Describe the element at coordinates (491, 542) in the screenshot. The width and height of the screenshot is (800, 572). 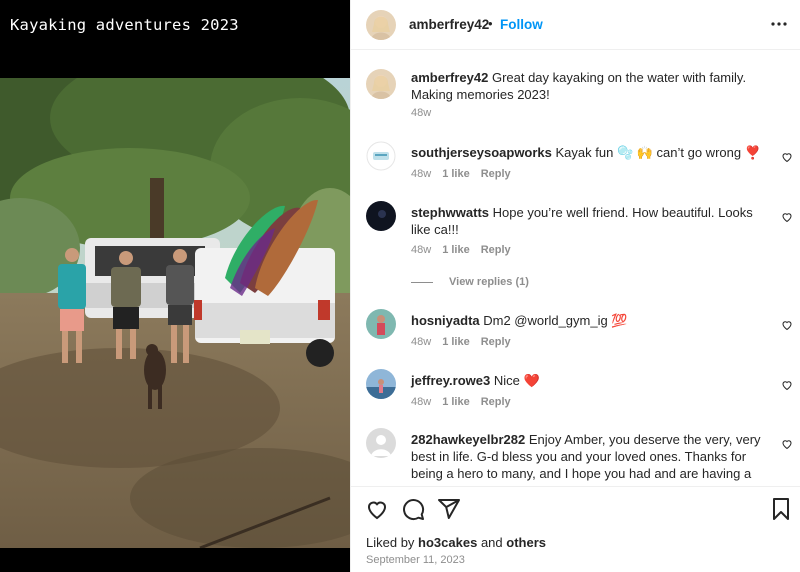
I see `liked-by-and: and` at that location.